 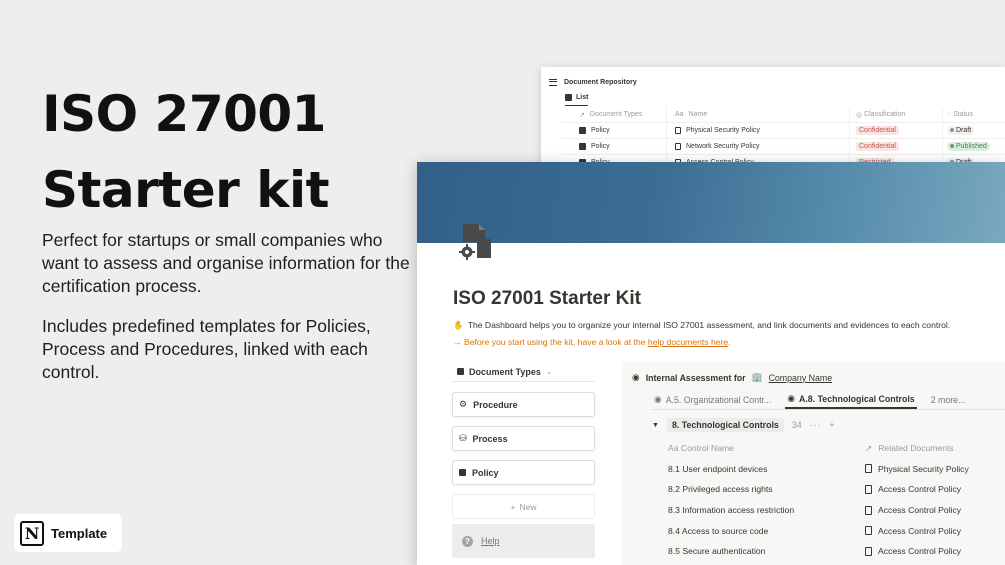 I want to click on promo-title: ISO 27001 Starter kit, so click(x=185, y=152).